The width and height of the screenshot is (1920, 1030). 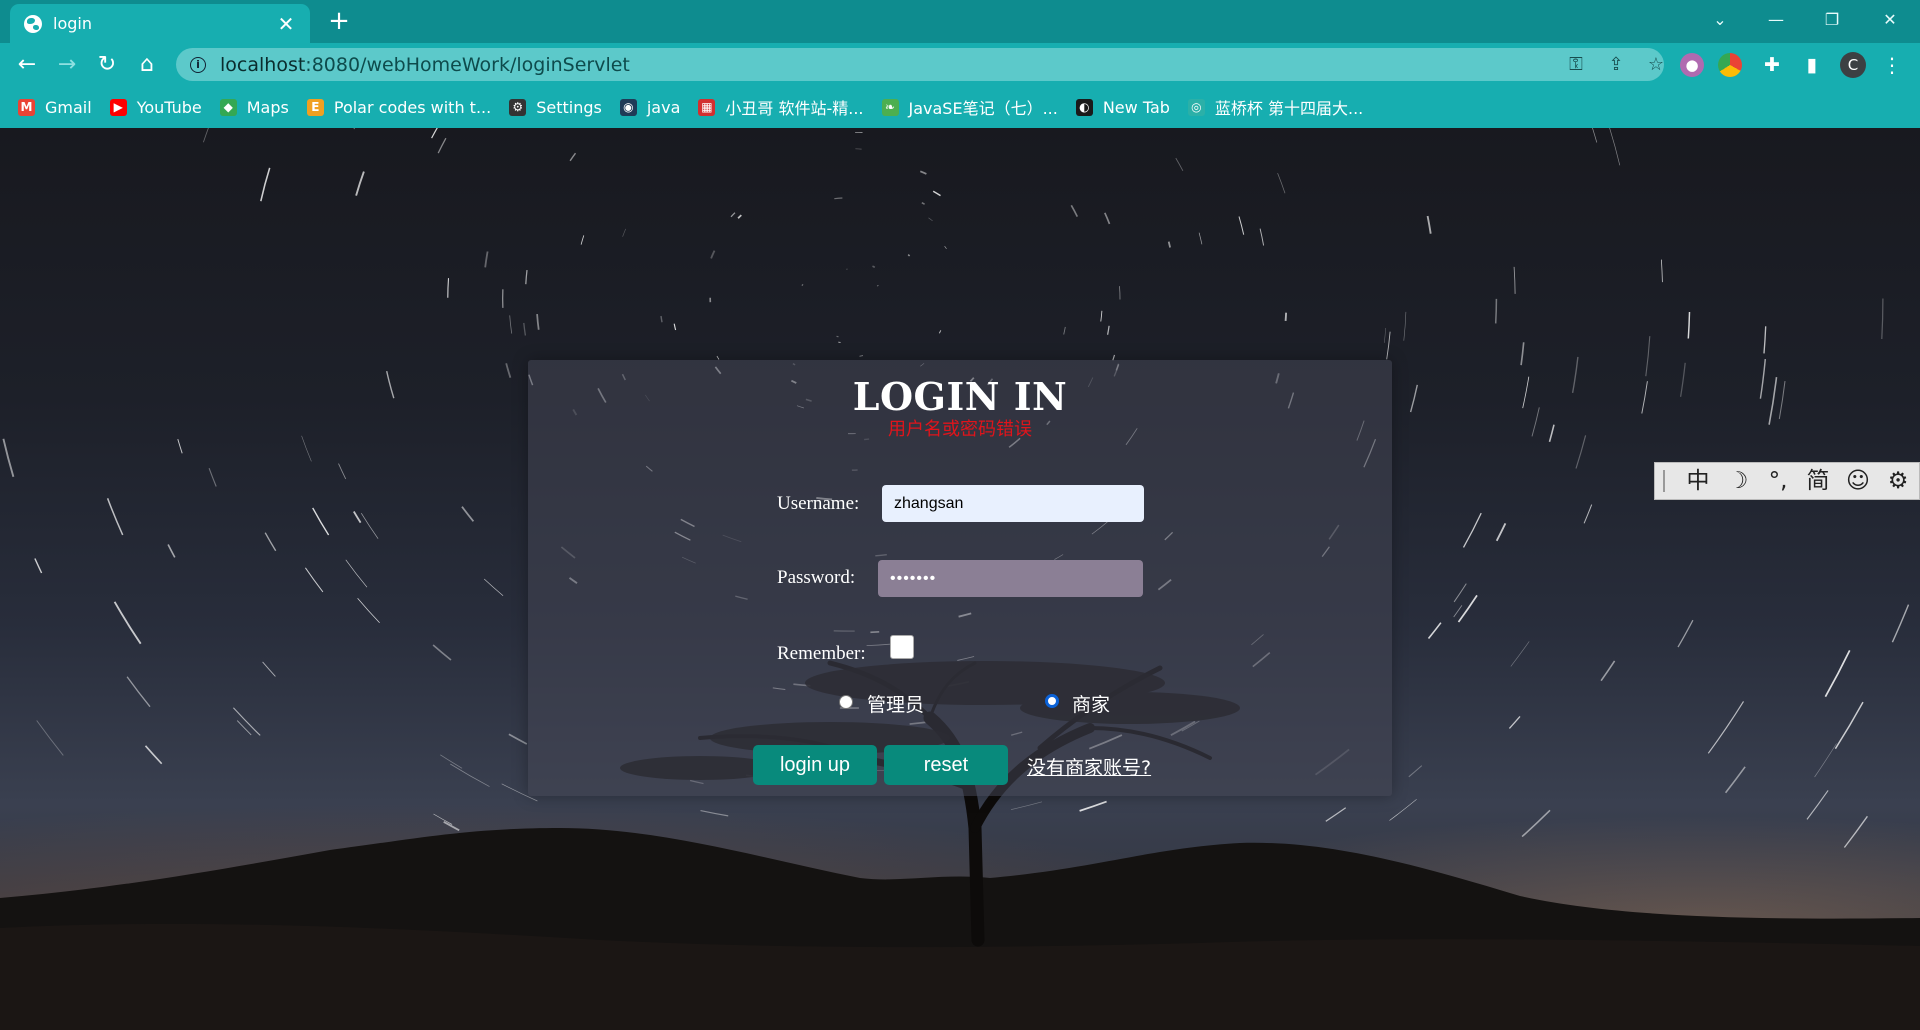 What do you see at coordinates (169, 107) in the screenshot?
I see `bookmark-label: YouTube` at bounding box center [169, 107].